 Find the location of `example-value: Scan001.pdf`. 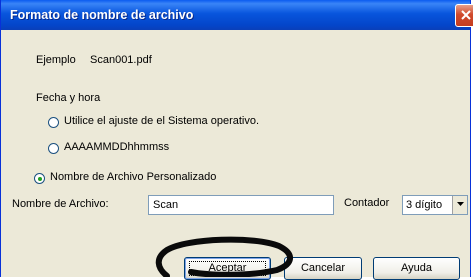

example-value: Scan001.pdf is located at coordinates (121, 60).